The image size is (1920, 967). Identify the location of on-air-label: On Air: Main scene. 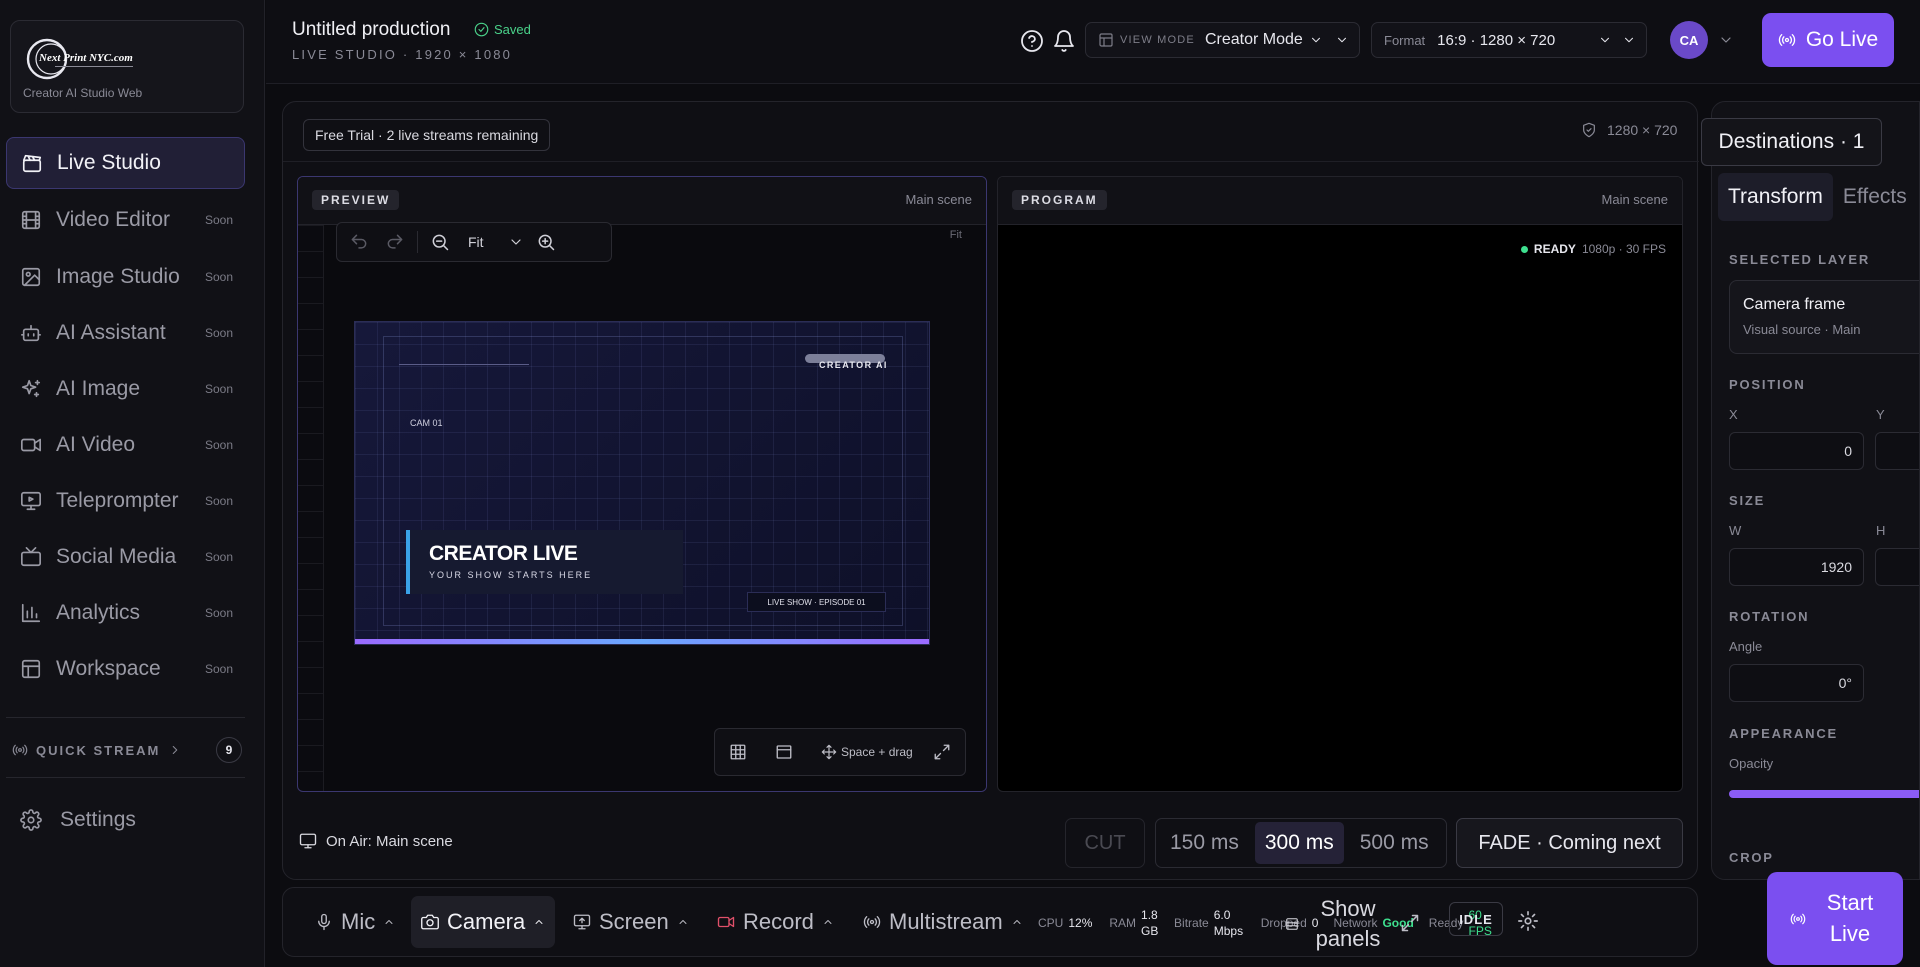
(389, 841).